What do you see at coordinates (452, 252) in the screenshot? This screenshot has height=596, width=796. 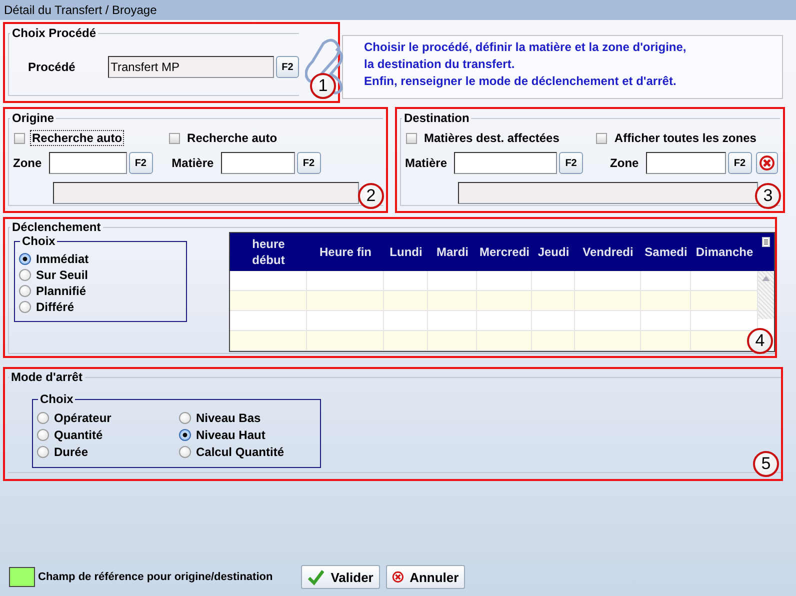 I see `column-header: Mardi` at bounding box center [452, 252].